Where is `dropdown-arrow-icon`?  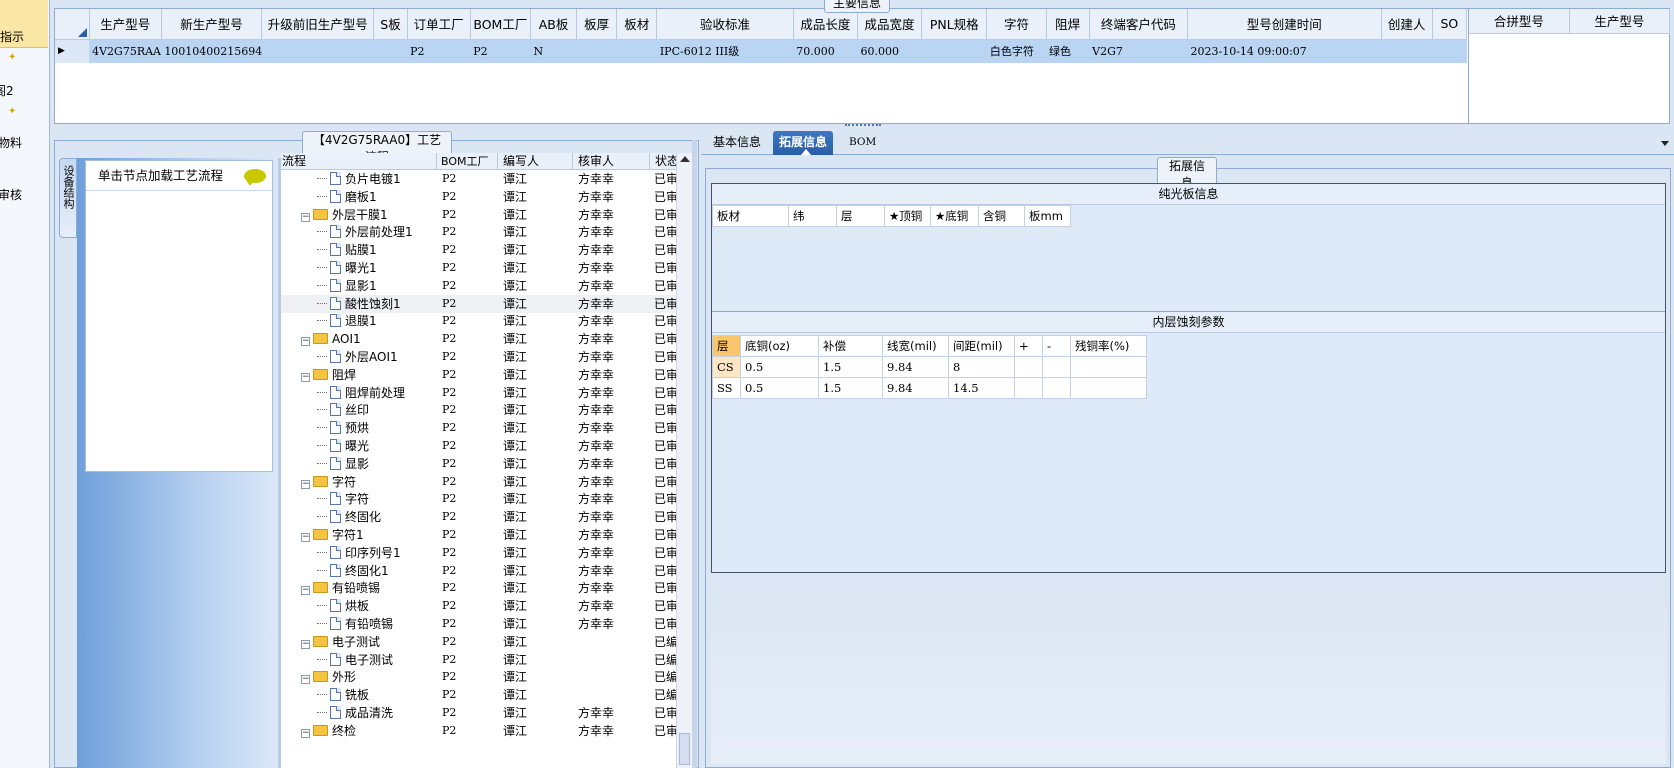
dropdown-arrow-icon is located at coordinates (1665, 143).